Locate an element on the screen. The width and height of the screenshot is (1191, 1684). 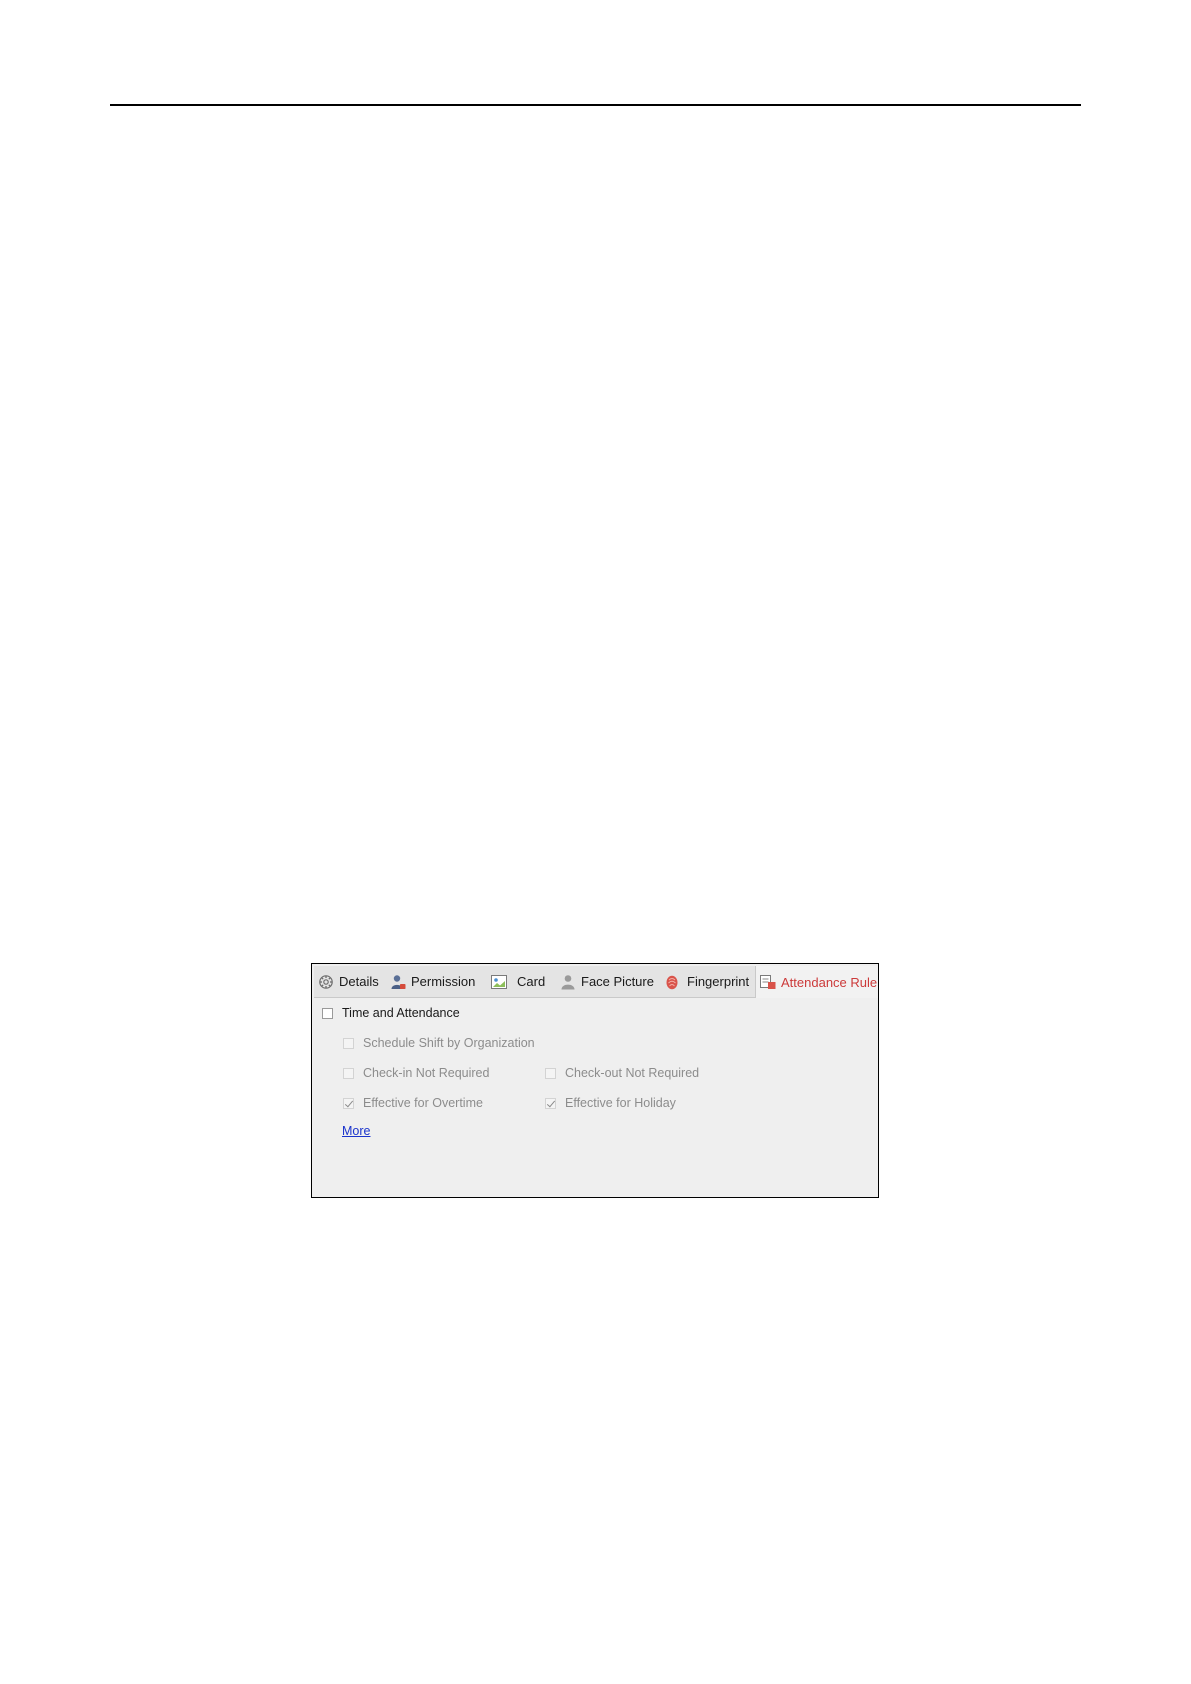
schedule-shift-option: Schedule Shift by Organization is located at coordinates (439, 1043).